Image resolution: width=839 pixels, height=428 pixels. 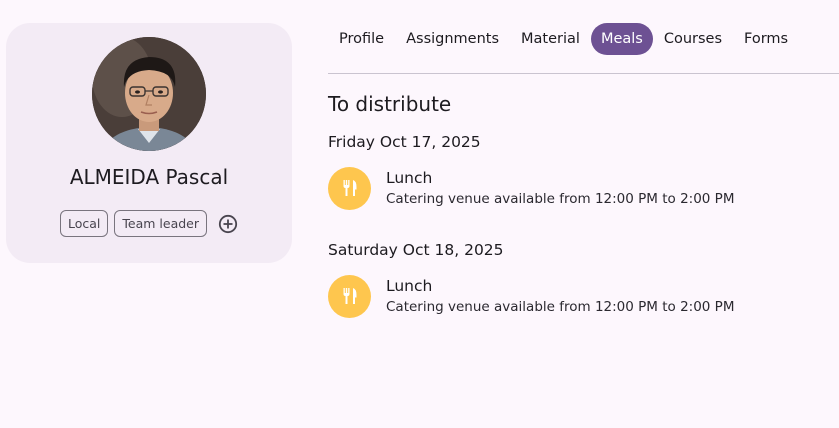 I want to click on avatar-photo, so click(x=149, y=94).